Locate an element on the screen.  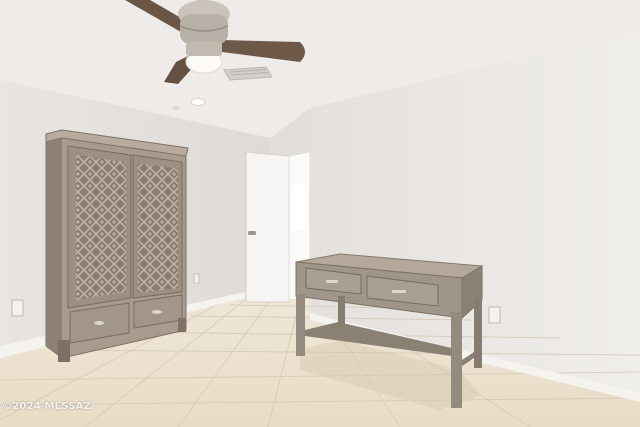
mls-watermark: ©2024 MLSSAZ is located at coordinates (46, 406).